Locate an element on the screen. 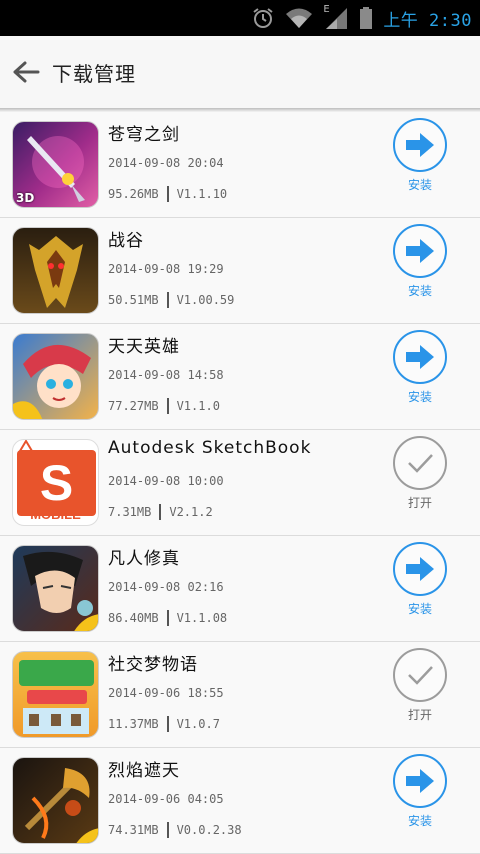 Image resolution: width=480 pixels, height=854 pixels. list-item: 社交梦物语 2014-09-06 18:55 11.37MB V1.0.7 打开 is located at coordinates (240, 695).